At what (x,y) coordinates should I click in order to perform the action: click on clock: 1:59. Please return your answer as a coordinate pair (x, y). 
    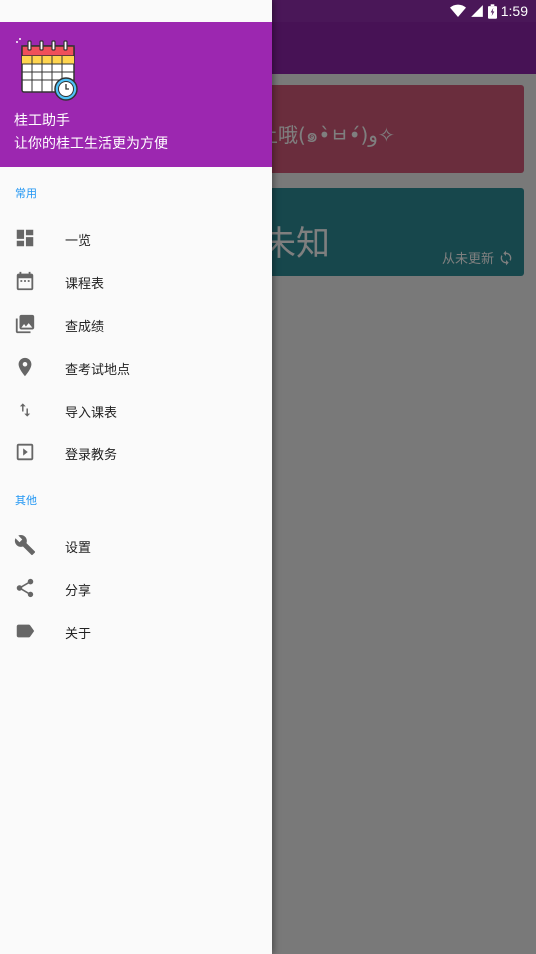
    Looking at the image, I should click on (514, 11).